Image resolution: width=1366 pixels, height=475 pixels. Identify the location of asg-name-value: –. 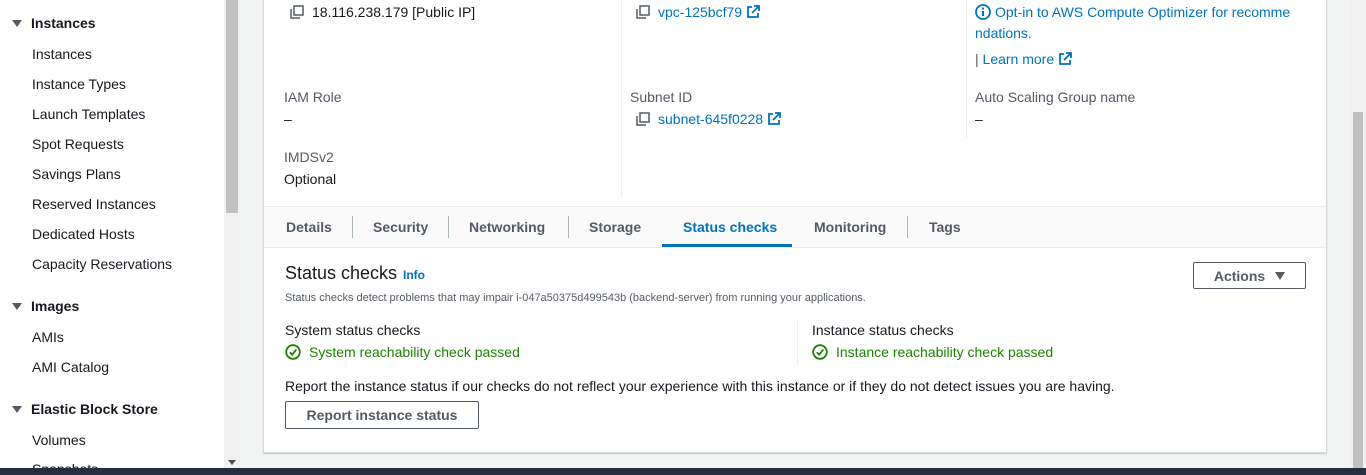
(979, 119).